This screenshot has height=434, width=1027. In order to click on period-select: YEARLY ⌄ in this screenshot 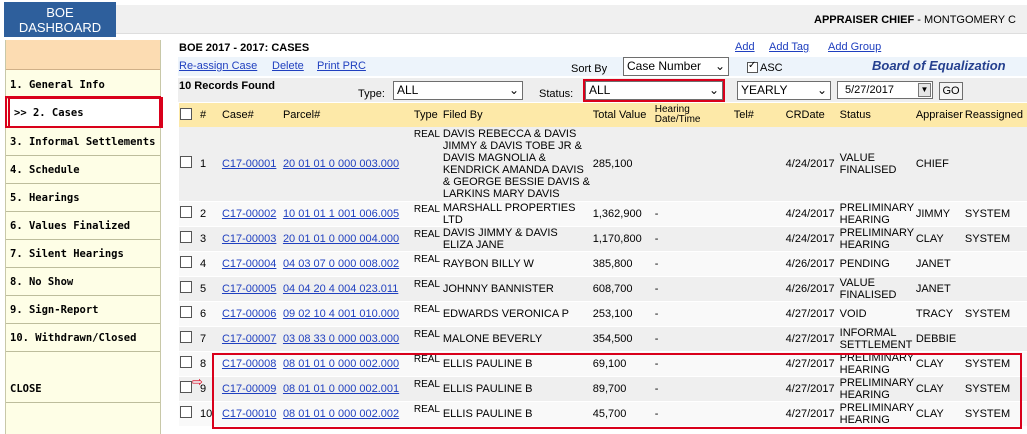, I will do `click(784, 90)`.